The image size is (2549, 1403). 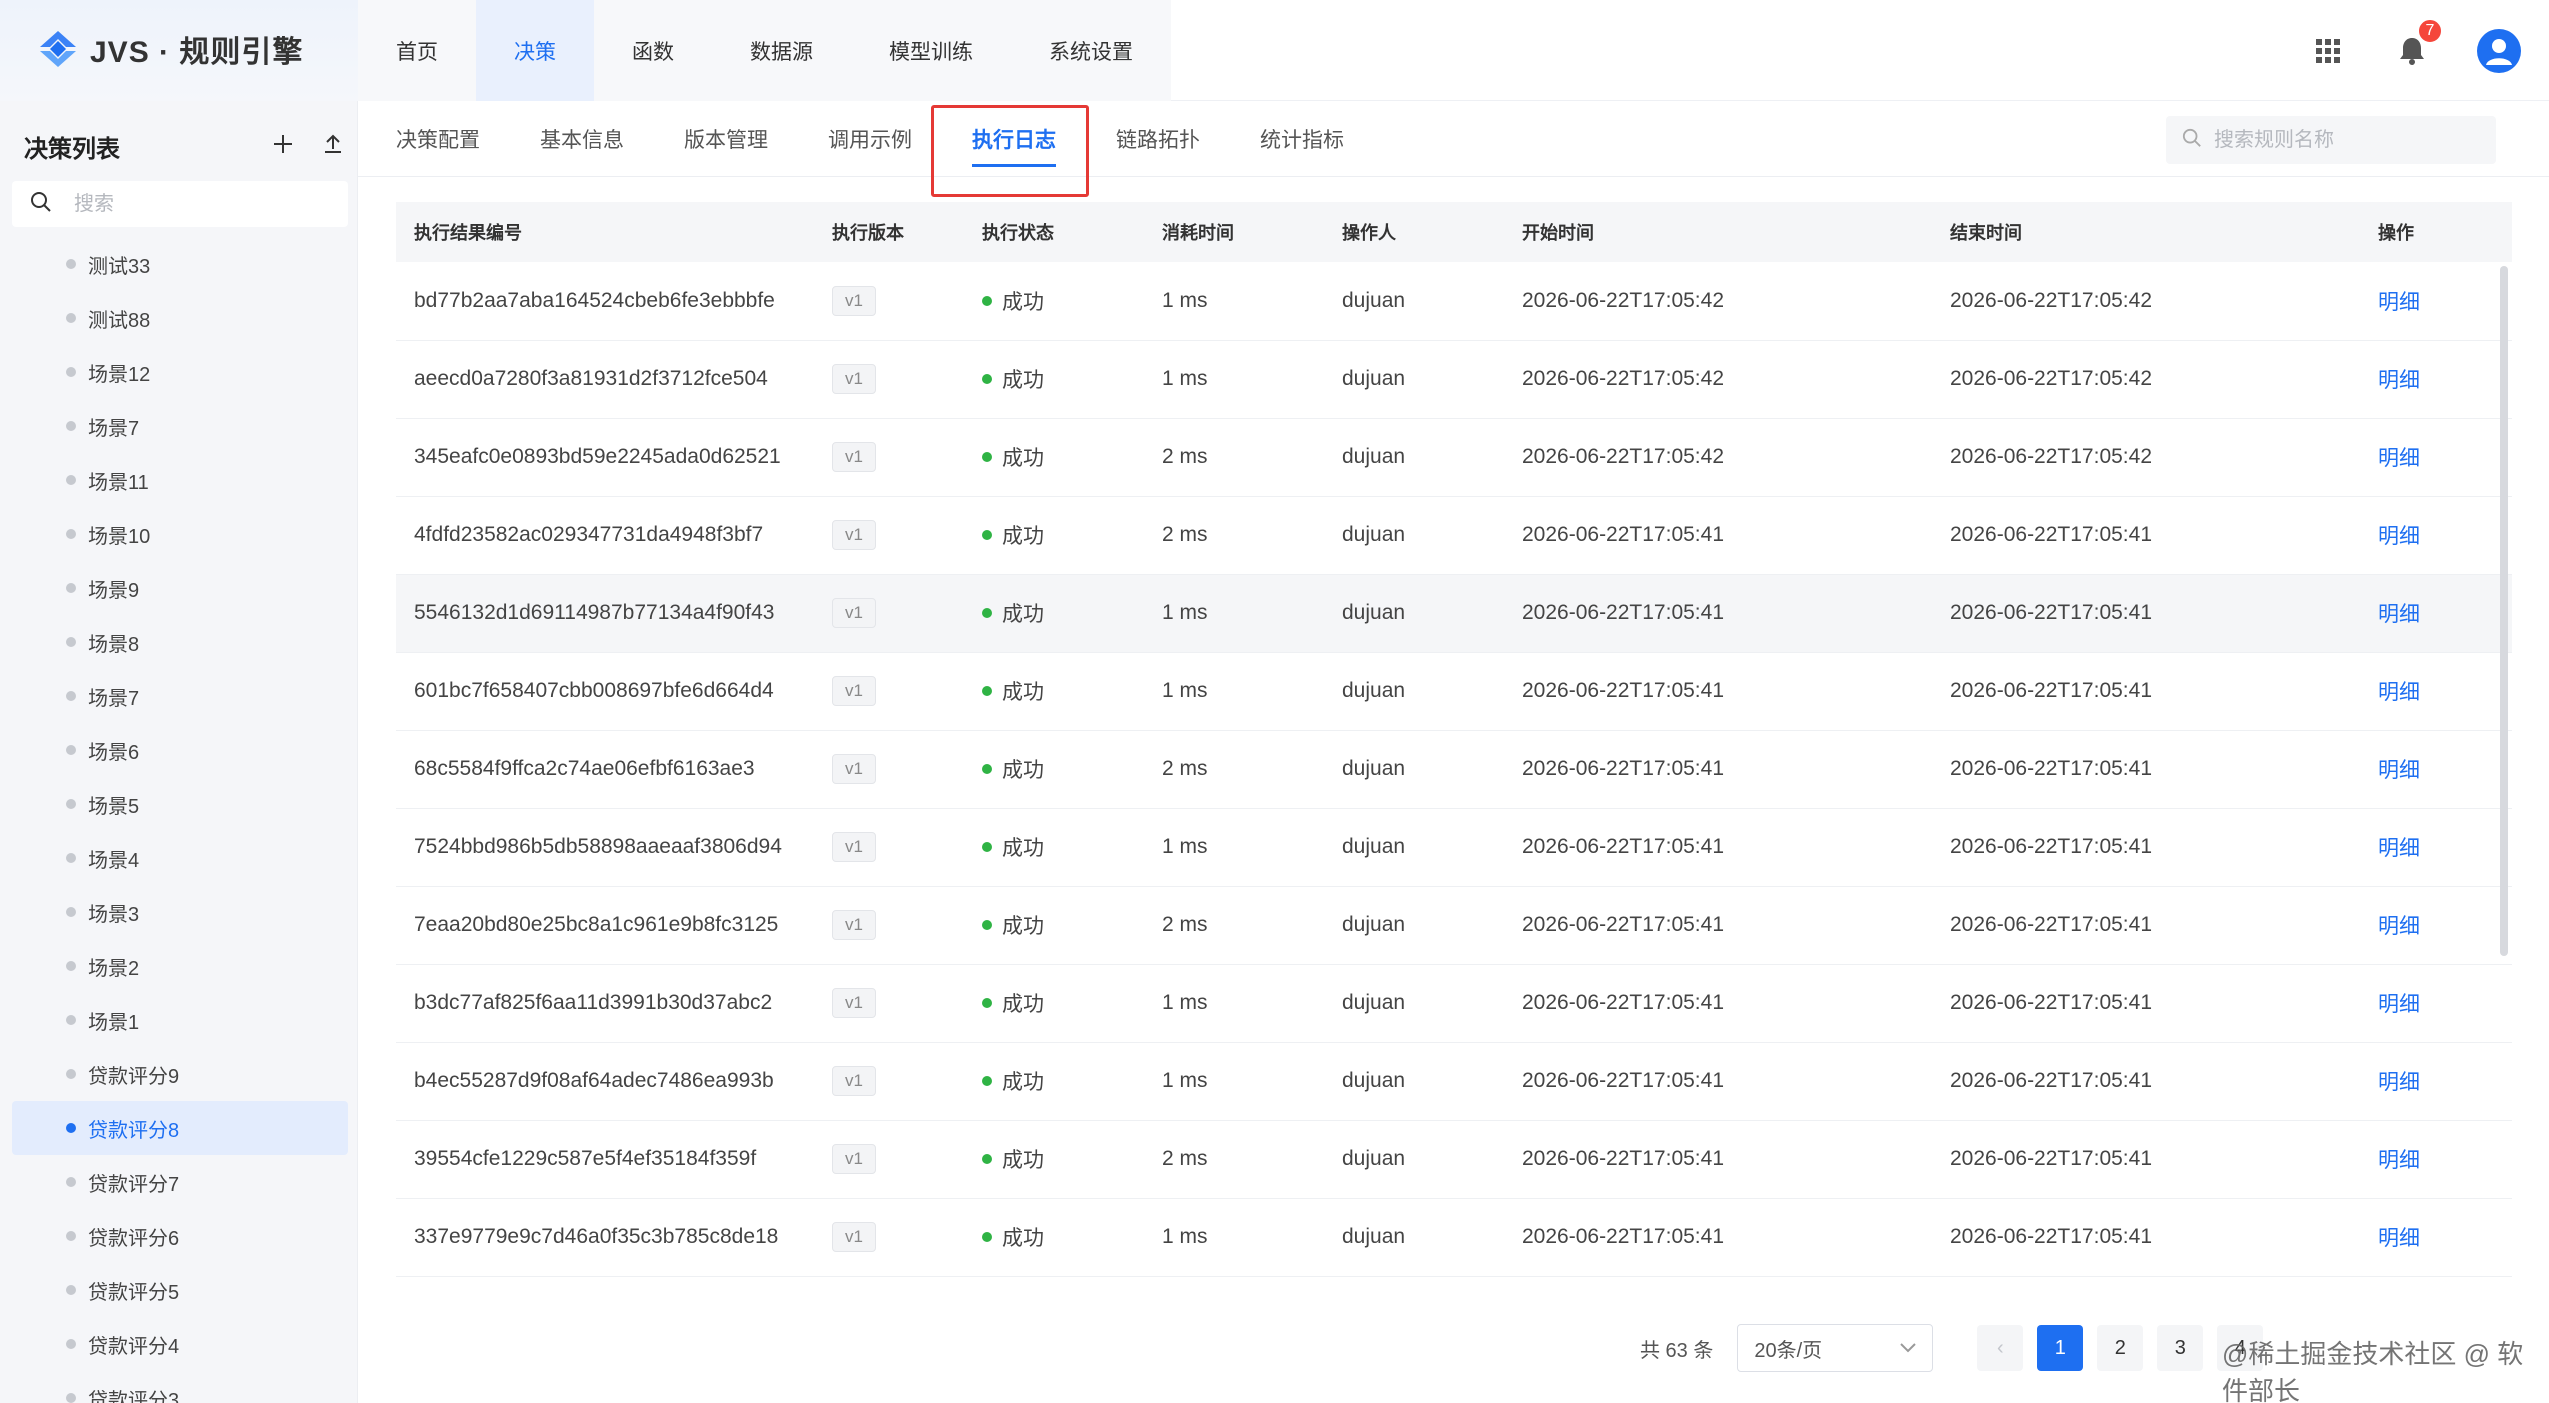 What do you see at coordinates (594, 1080) in the screenshot?
I see `result-id-cell: b4ec55287d9f08af64adec7486ea993b` at bounding box center [594, 1080].